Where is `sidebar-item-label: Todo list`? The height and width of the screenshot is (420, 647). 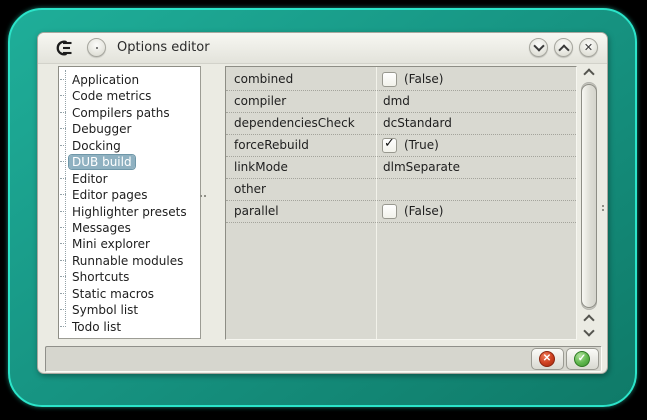 sidebar-item-label: Todo list is located at coordinates (97, 326).